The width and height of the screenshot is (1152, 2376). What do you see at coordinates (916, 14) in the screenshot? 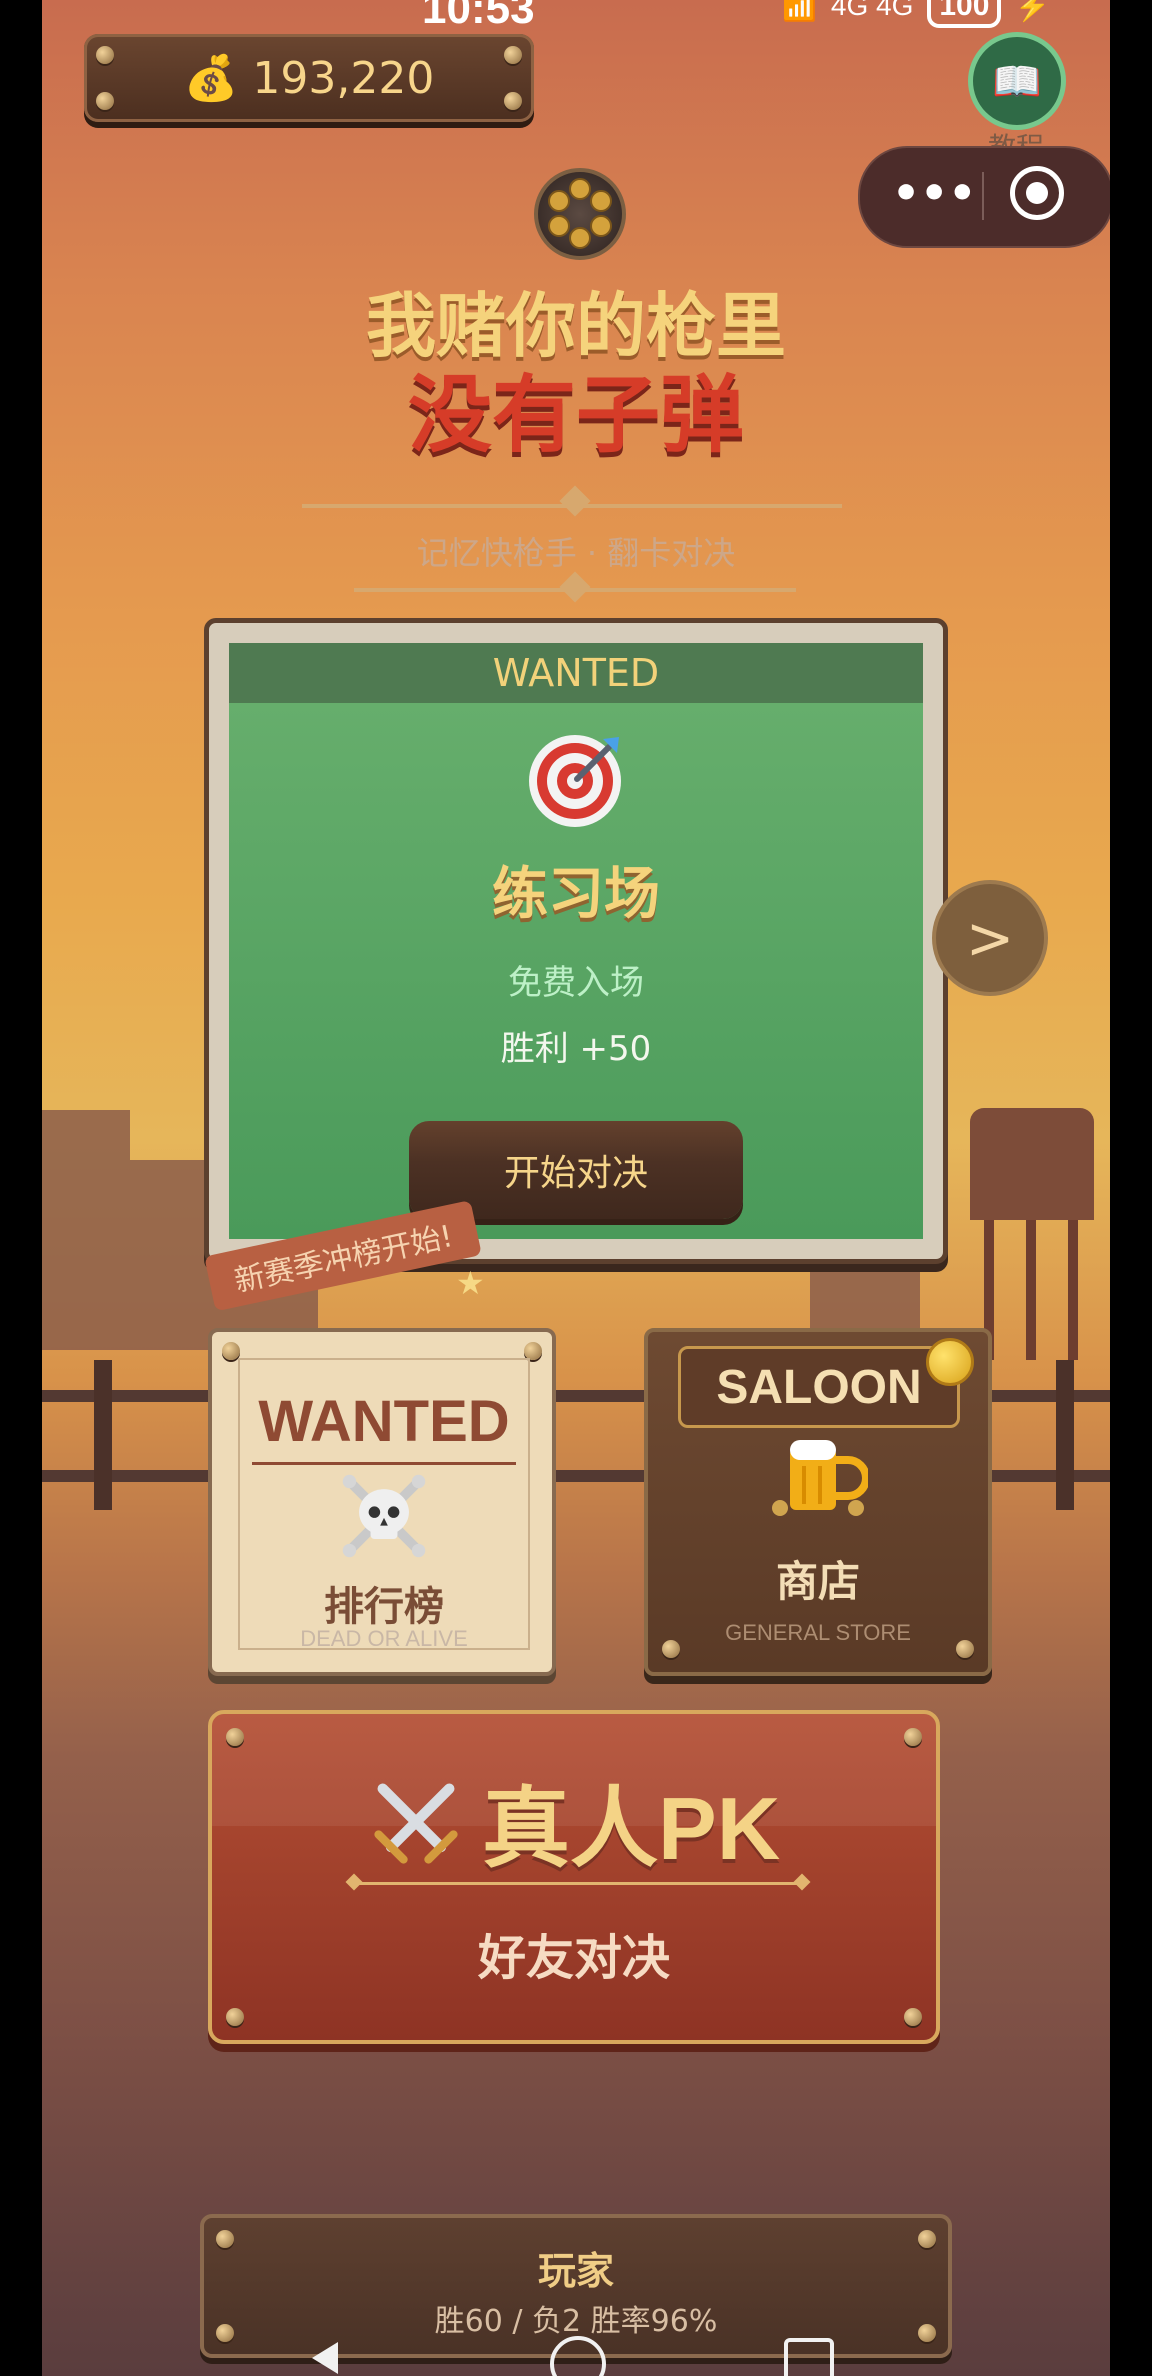
I see `status-icons: 📶 4G 4G 100 ⚡` at bounding box center [916, 14].